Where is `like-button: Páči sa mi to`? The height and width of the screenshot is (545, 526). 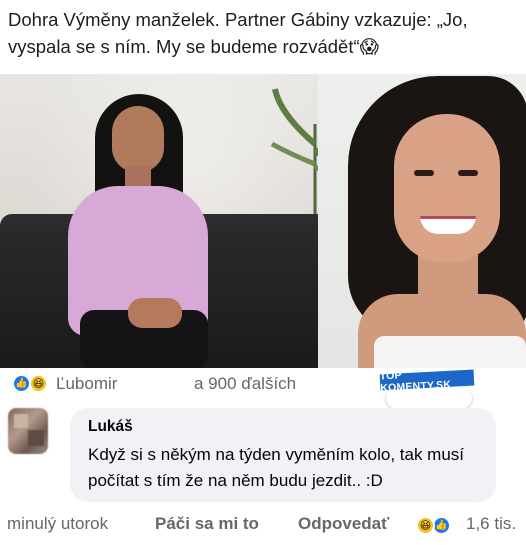 like-button: Páči sa mi to is located at coordinates (207, 524).